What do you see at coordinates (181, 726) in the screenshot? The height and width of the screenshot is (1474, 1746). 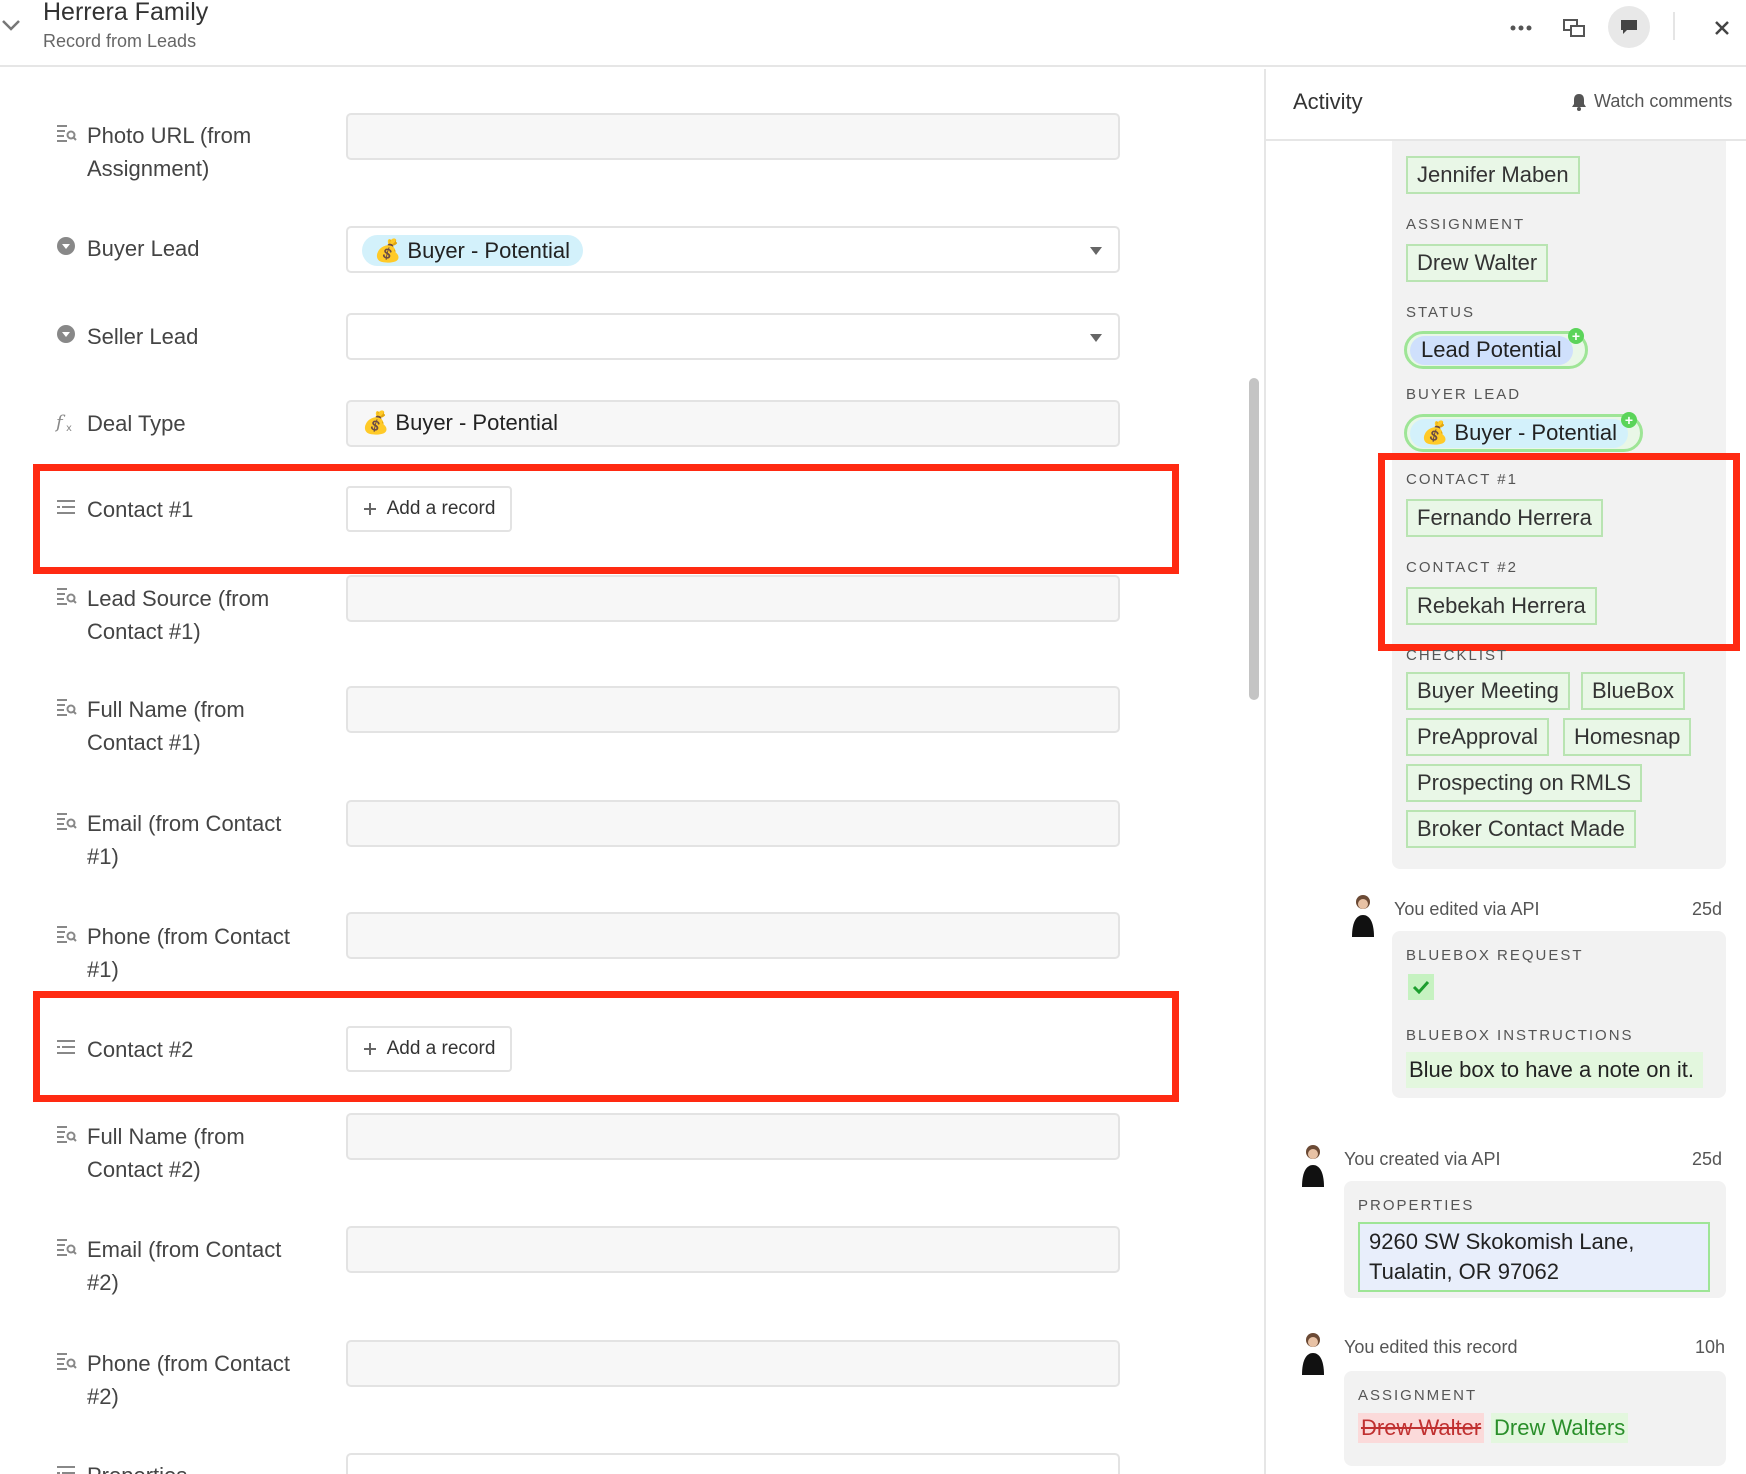 I see `field-label-fullname1: Full Name (from Contact #1)` at bounding box center [181, 726].